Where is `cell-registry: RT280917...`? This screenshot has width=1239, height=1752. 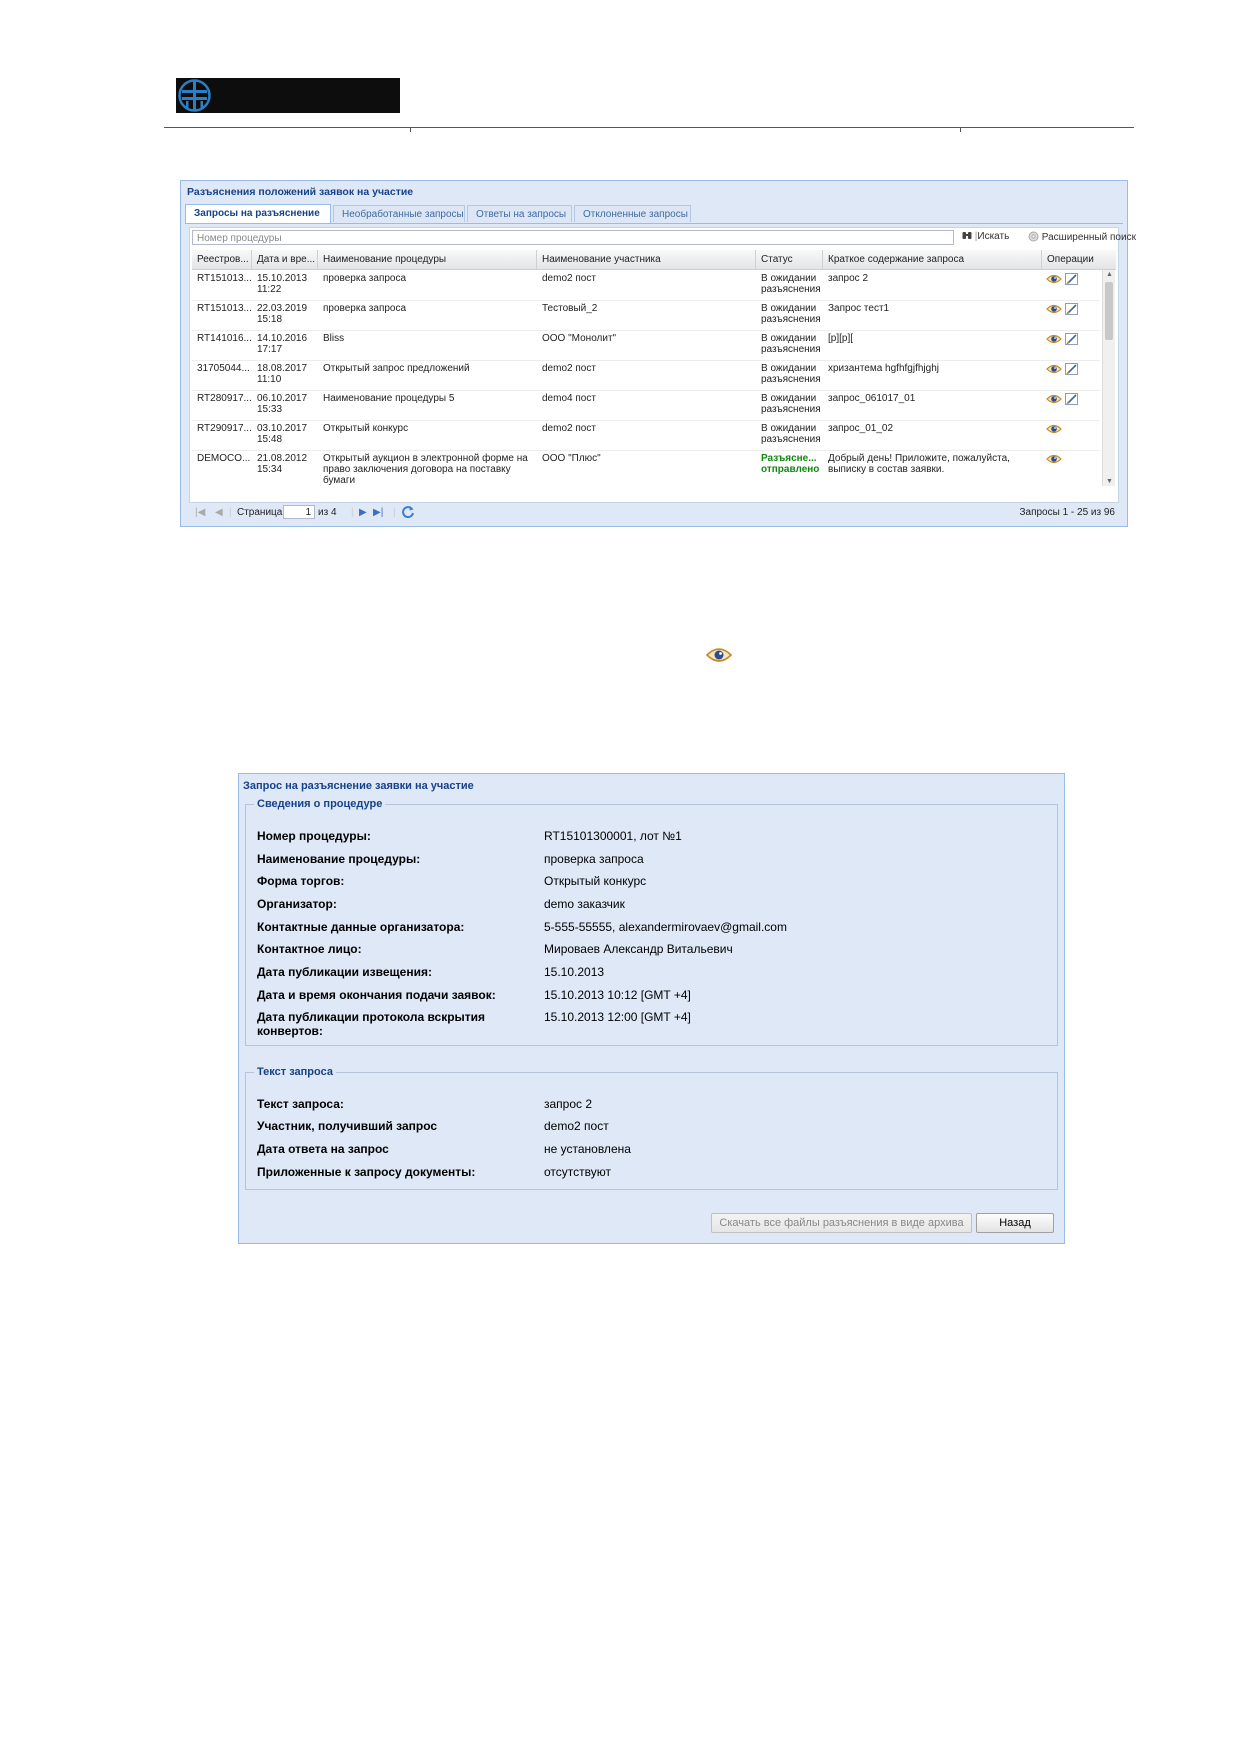
cell-registry: RT280917... is located at coordinates (224, 398).